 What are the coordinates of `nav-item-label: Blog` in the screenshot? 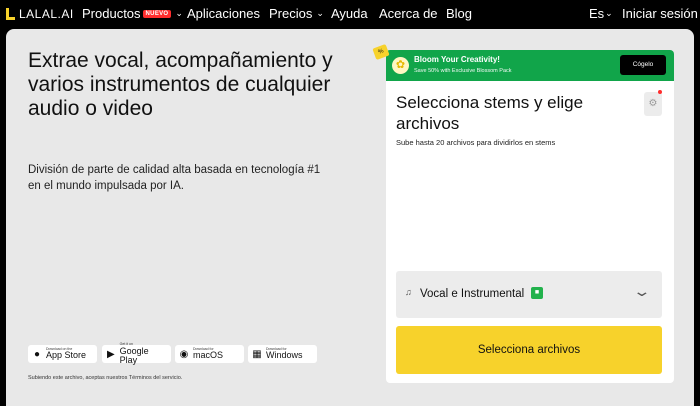 It's located at (459, 13).